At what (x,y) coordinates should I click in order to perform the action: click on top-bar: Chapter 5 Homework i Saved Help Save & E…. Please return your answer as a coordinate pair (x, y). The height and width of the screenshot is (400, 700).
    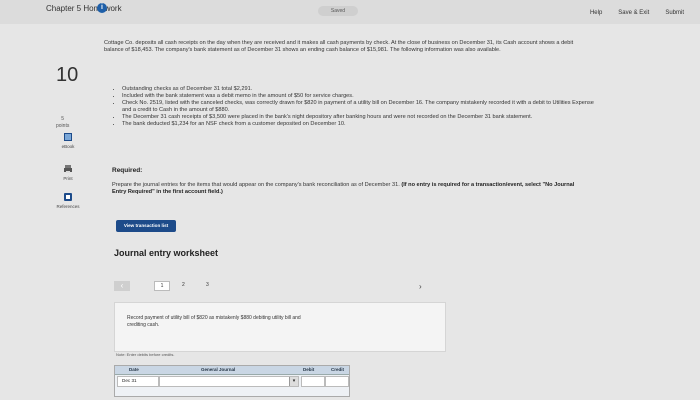
    Looking at the image, I should click on (350, 12).